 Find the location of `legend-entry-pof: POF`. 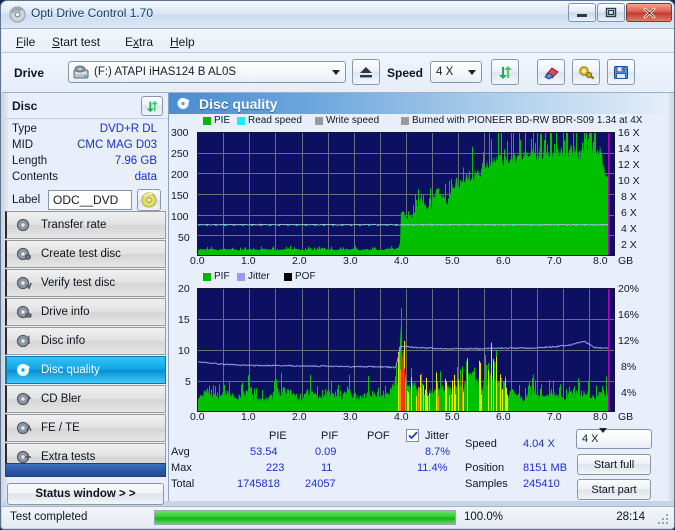

legend-entry-pof: POF is located at coordinates (300, 276).